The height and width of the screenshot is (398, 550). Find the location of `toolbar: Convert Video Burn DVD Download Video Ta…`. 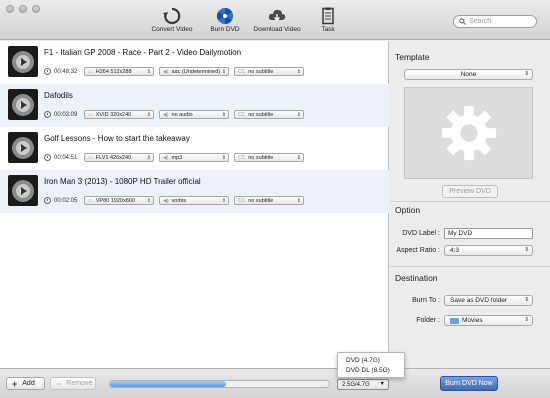

toolbar: Convert Video Burn DVD Download Video Ta… is located at coordinates (275, 20).